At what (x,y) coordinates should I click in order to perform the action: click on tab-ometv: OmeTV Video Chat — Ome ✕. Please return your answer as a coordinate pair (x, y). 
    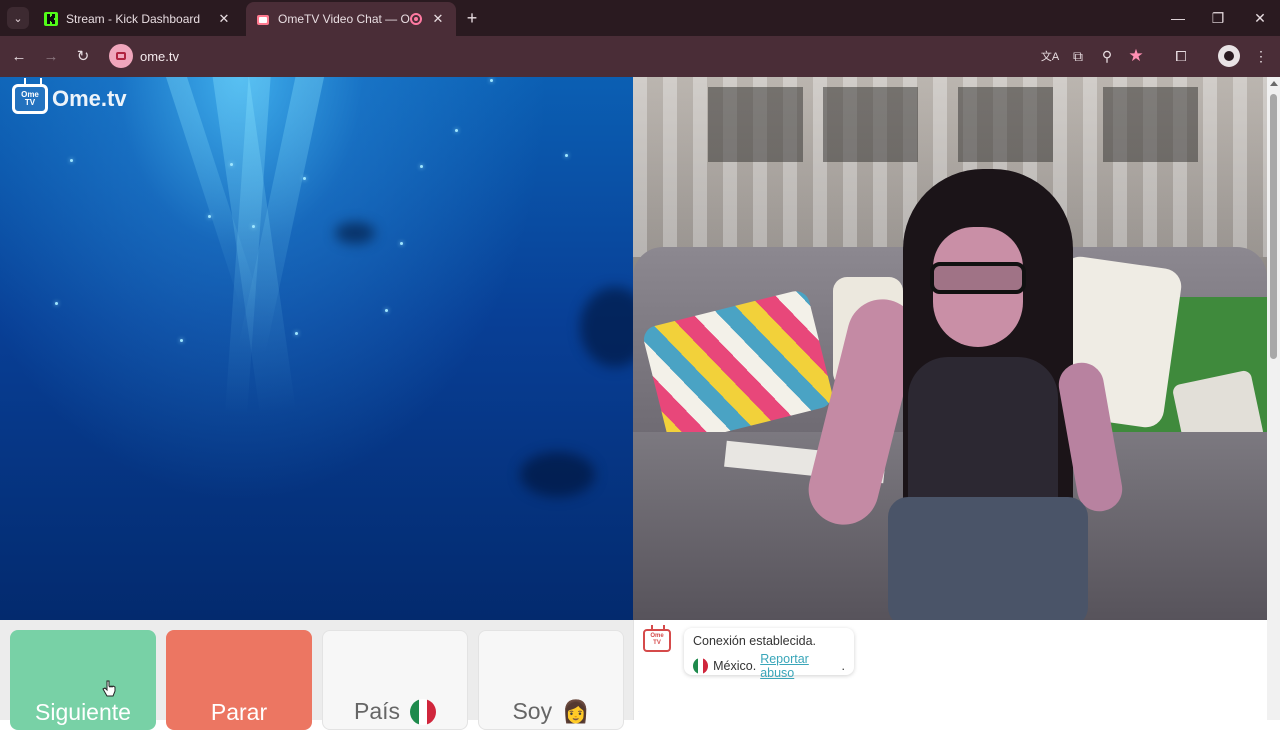
    Looking at the image, I should click on (351, 19).